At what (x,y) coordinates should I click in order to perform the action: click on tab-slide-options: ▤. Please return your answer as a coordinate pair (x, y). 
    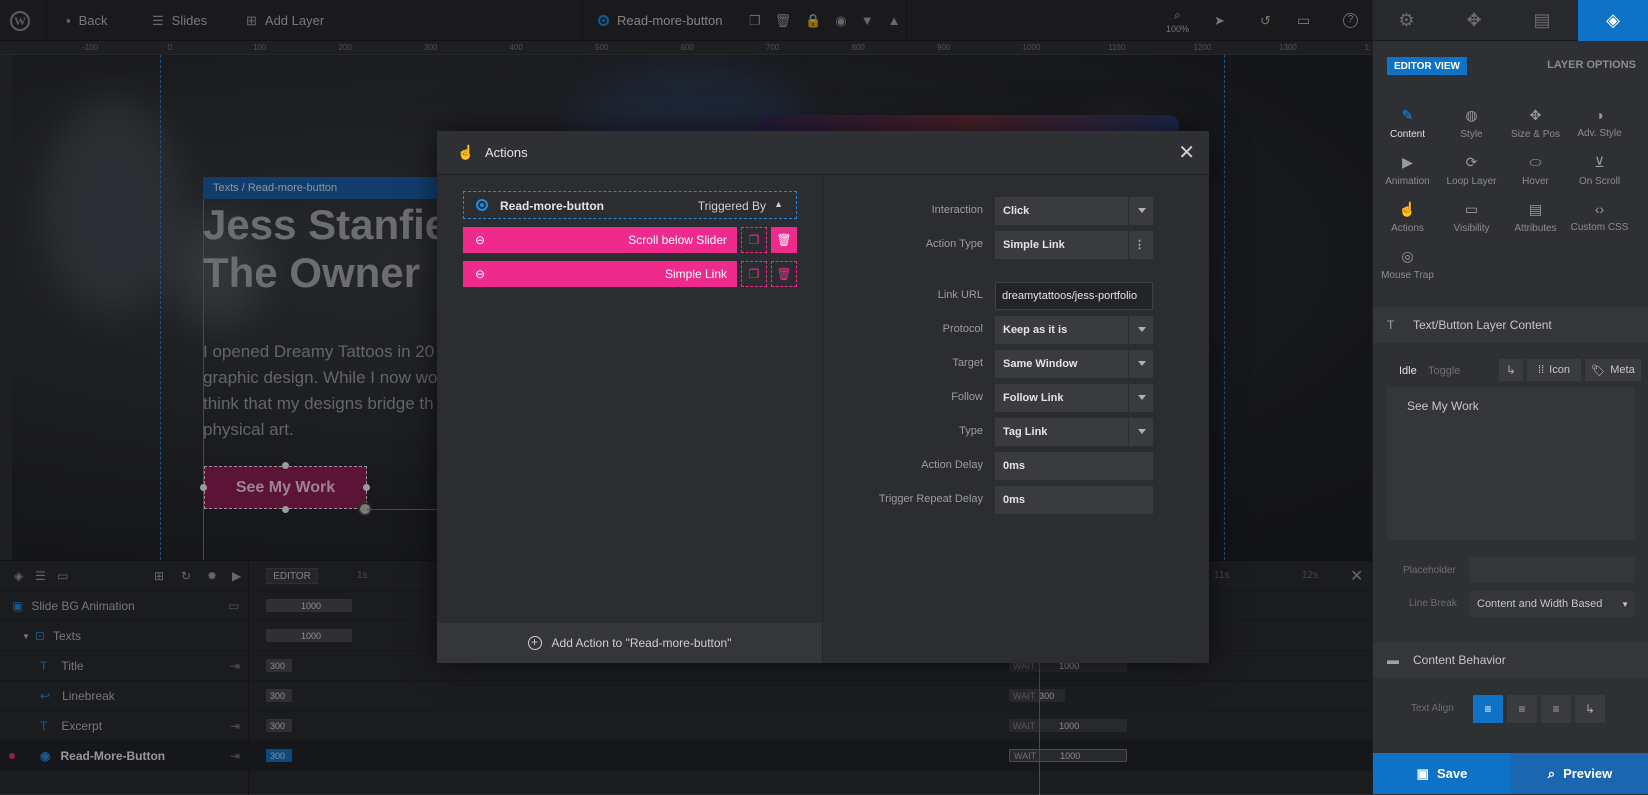
    Looking at the image, I should click on (1542, 20).